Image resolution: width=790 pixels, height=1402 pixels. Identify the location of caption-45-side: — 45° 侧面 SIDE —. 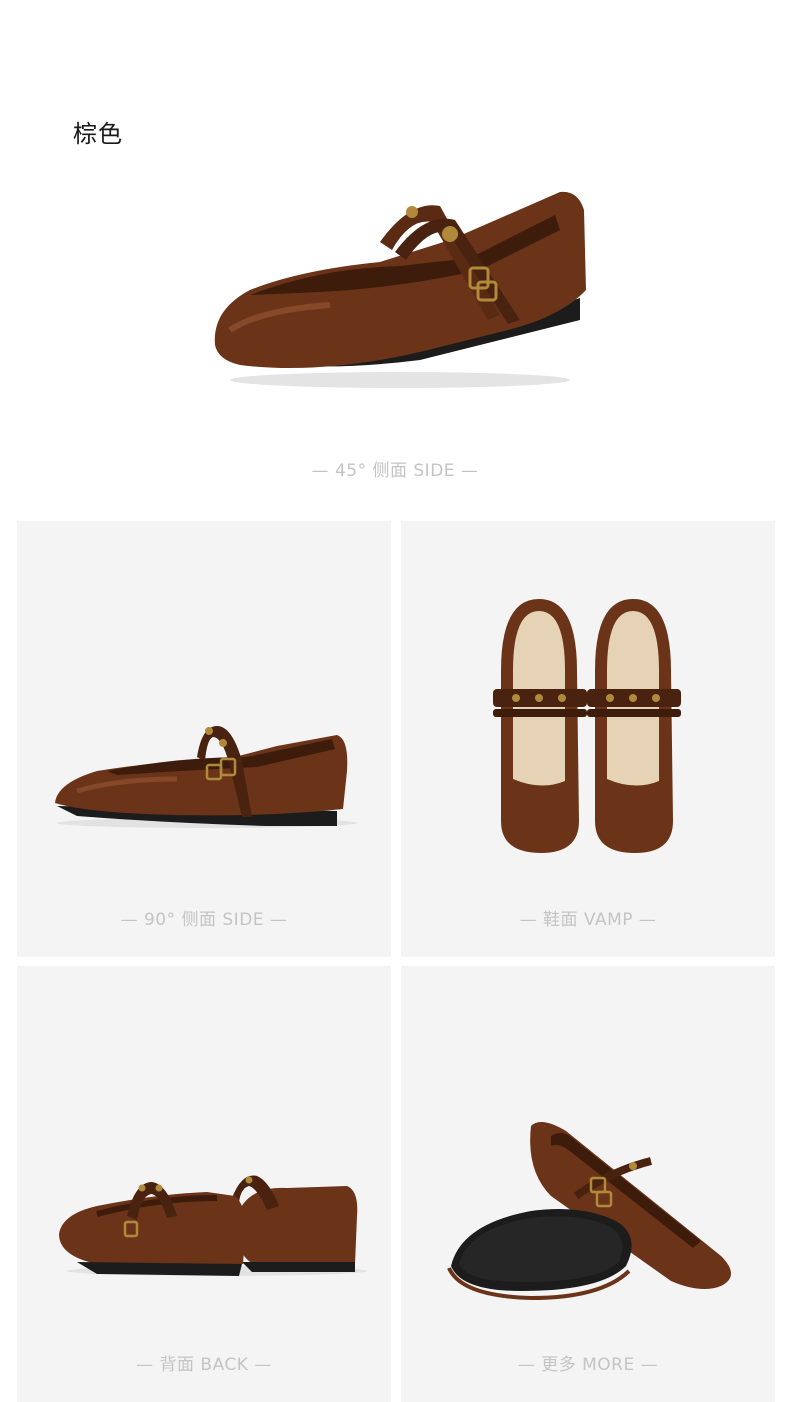
(395, 471).